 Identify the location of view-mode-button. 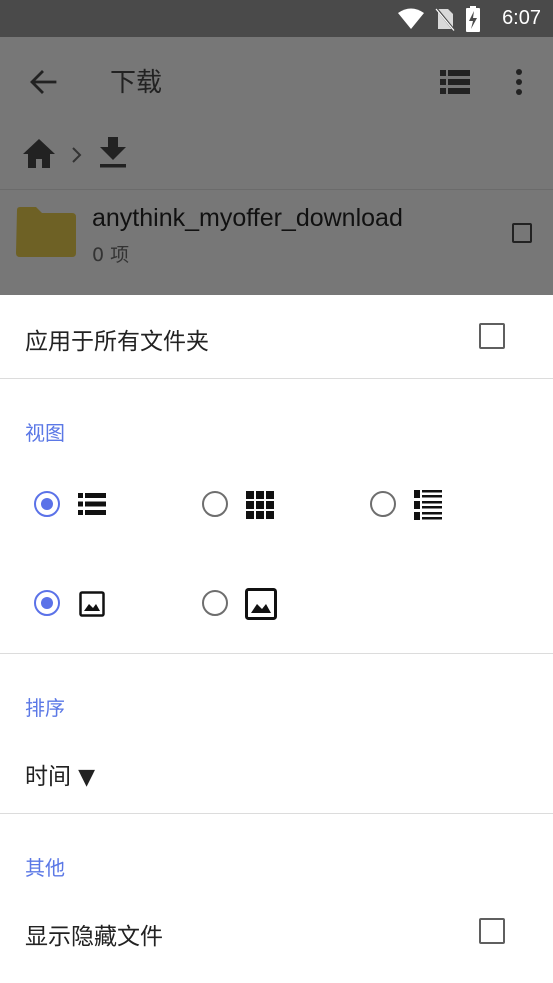
(455, 82).